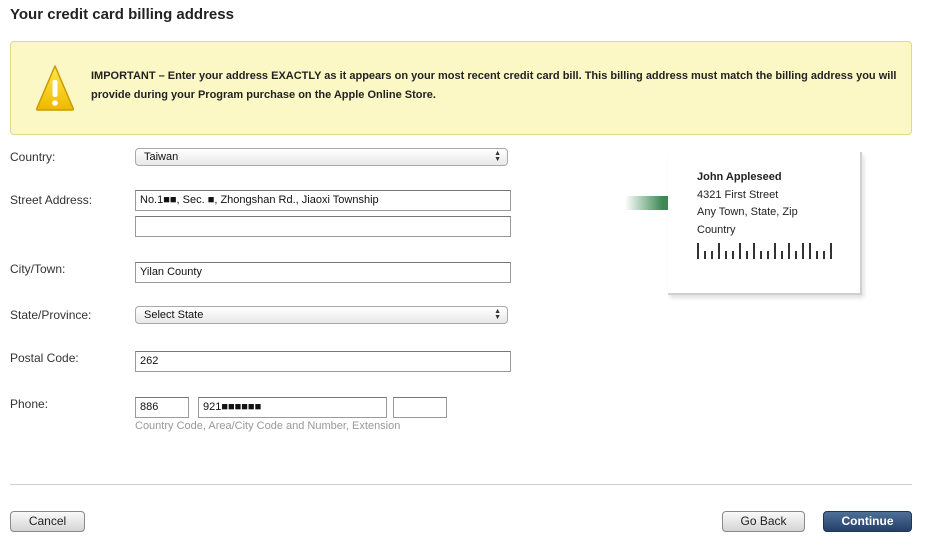 Image resolution: width=925 pixels, height=545 pixels. Describe the element at coordinates (122, 14) in the screenshot. I see `page-title: Your credit card billing address` at that location.